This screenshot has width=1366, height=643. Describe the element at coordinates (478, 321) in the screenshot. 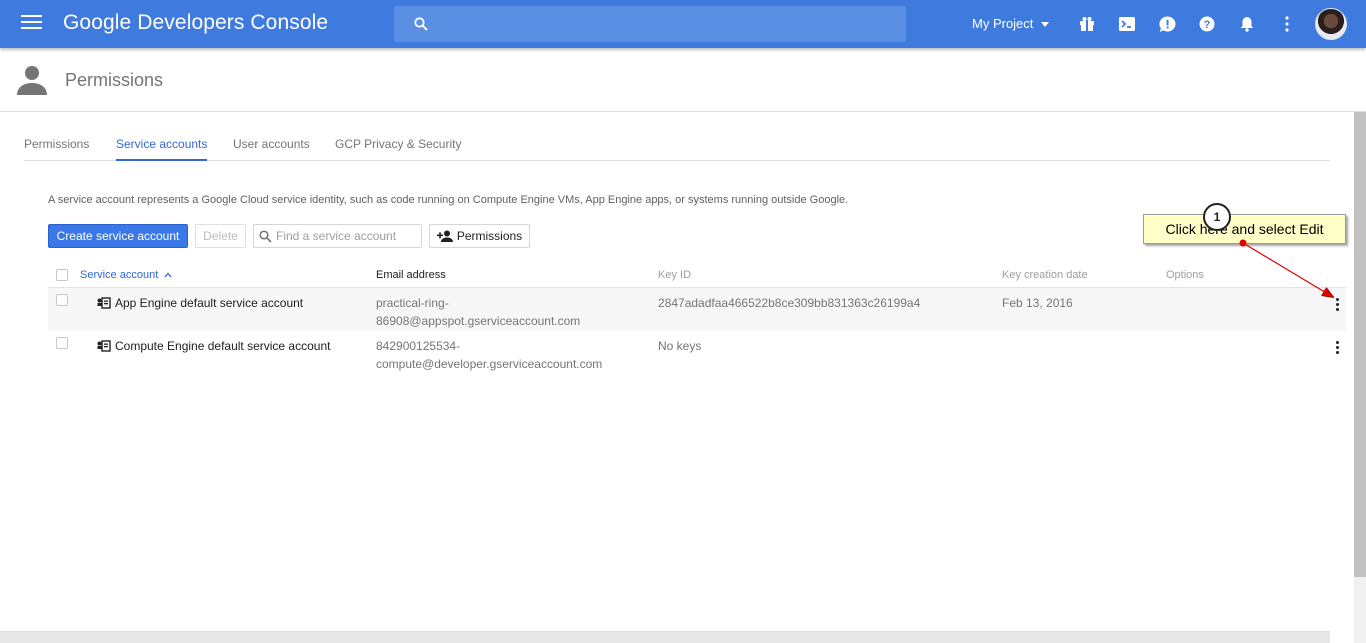

I see `email-line-2: 86908@appspot.gserviceaccount.com` at that location.